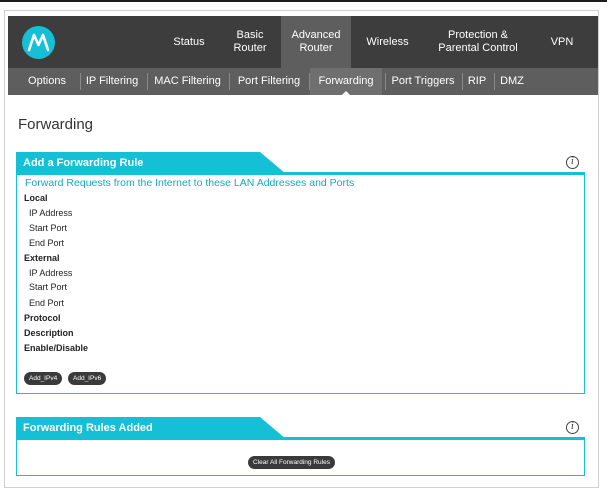  I want to click on top-border-line, so click(303, 1).